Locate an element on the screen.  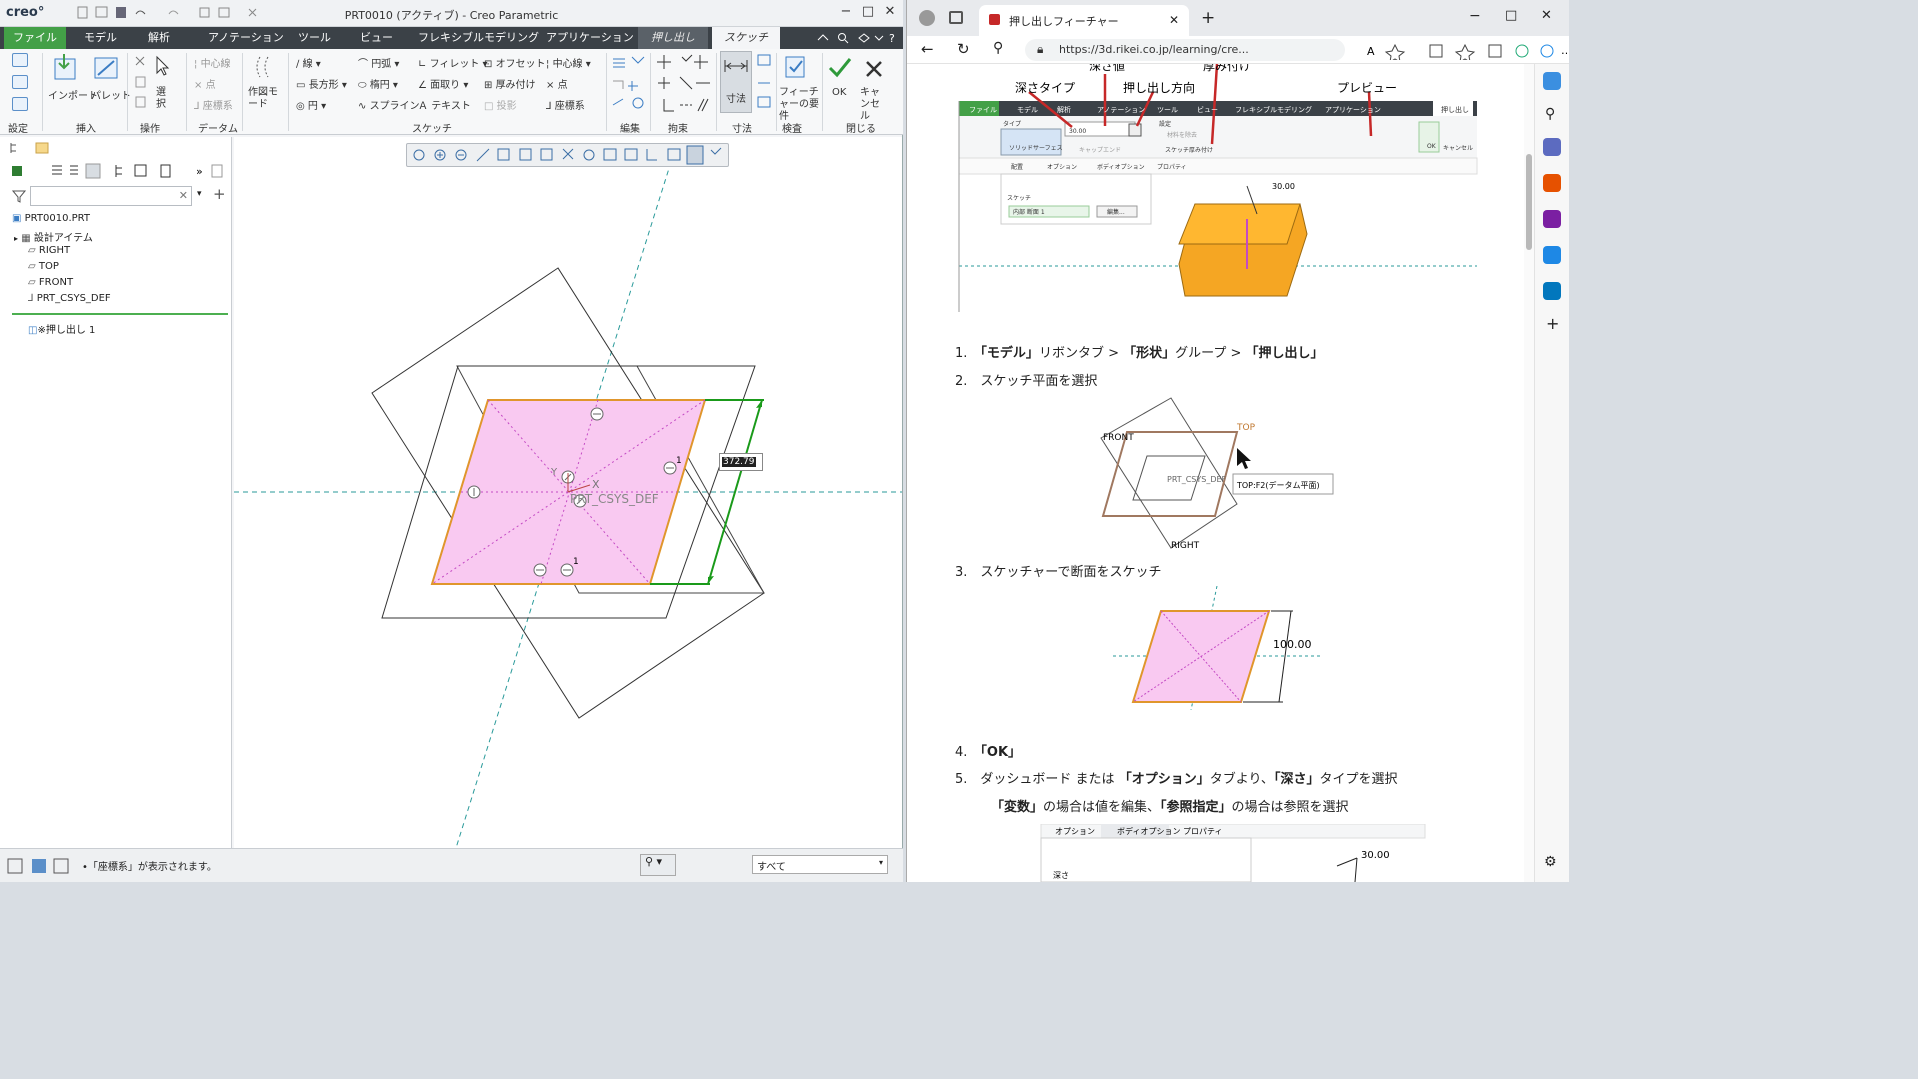
collections-icon is located at coordinates (1552, 147).